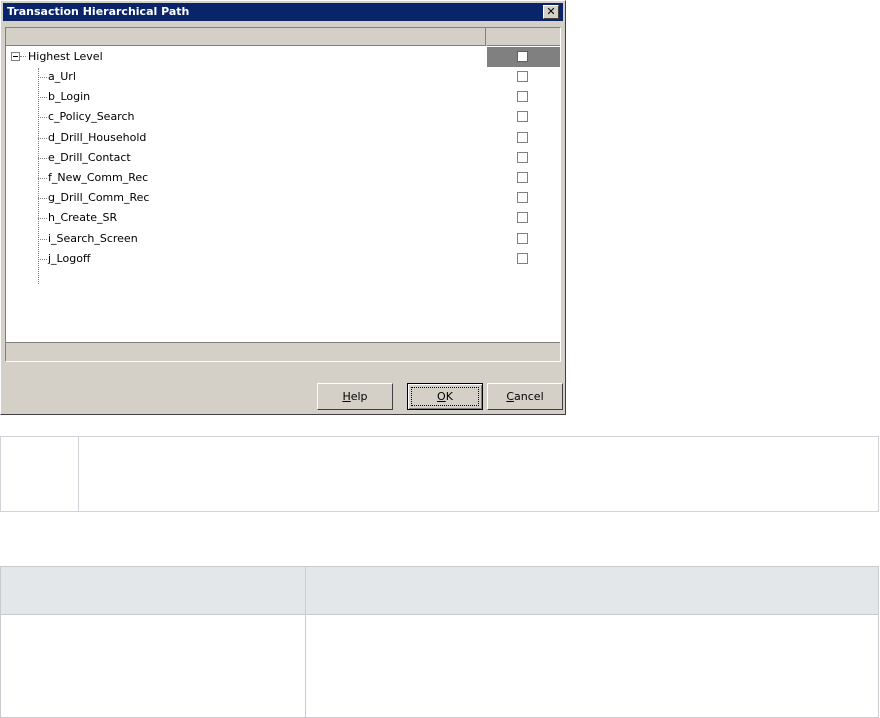 This screenshot has width=880, height=718. I want to click on table-header-row, so click(439, 591).